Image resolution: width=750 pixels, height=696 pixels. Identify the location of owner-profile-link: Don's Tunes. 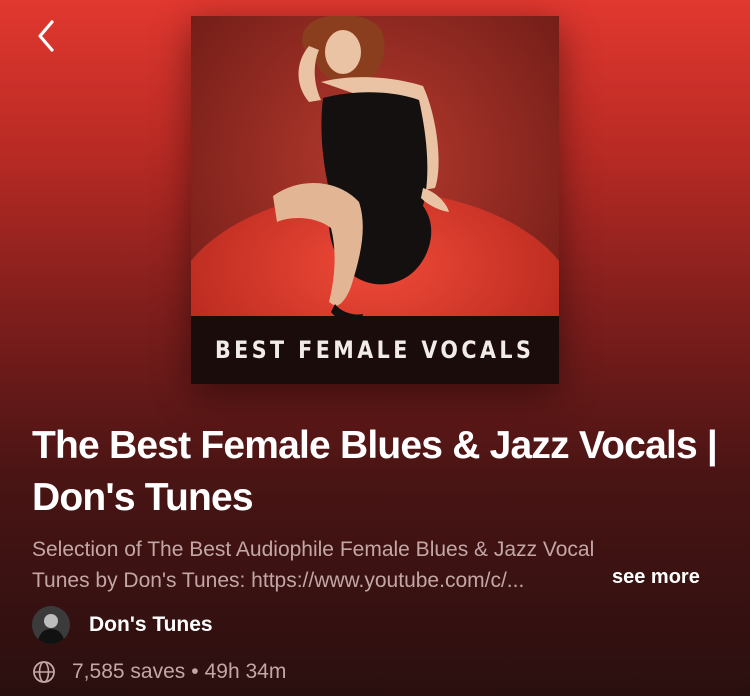
(122, 625).